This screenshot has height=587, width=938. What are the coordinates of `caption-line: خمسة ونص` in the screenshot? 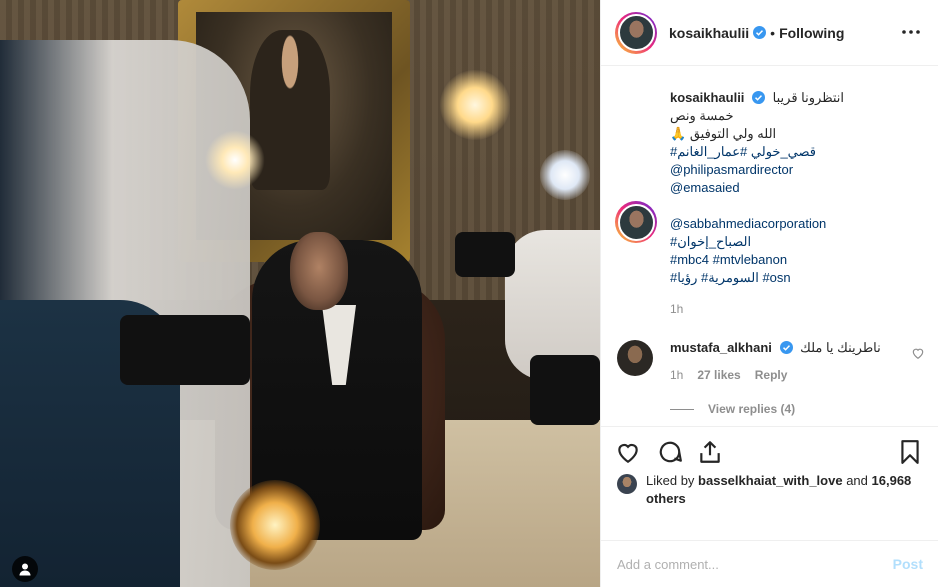 It's located at (702, 115).